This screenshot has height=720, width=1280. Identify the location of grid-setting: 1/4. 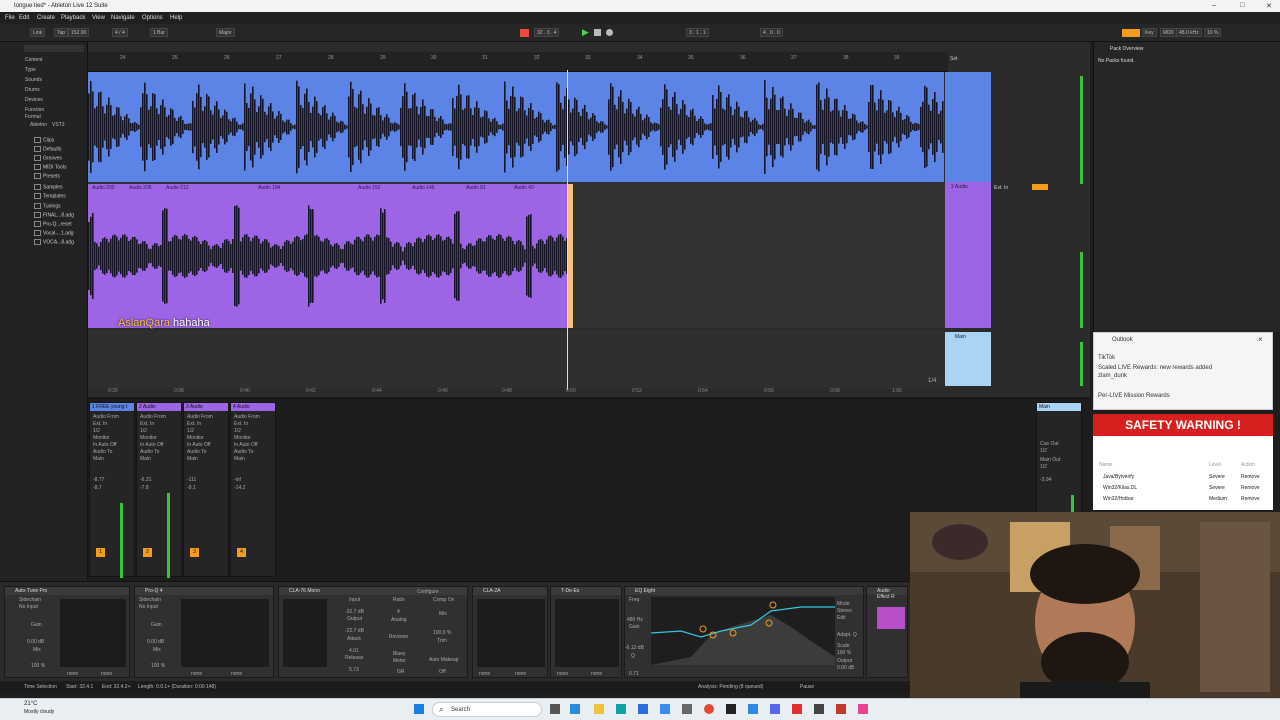
(932, 381).